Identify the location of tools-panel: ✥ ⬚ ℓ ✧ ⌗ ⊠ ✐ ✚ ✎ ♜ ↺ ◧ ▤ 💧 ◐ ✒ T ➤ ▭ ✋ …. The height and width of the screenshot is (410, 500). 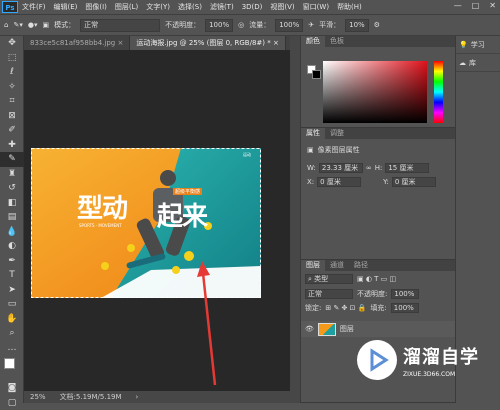
(12, 219).